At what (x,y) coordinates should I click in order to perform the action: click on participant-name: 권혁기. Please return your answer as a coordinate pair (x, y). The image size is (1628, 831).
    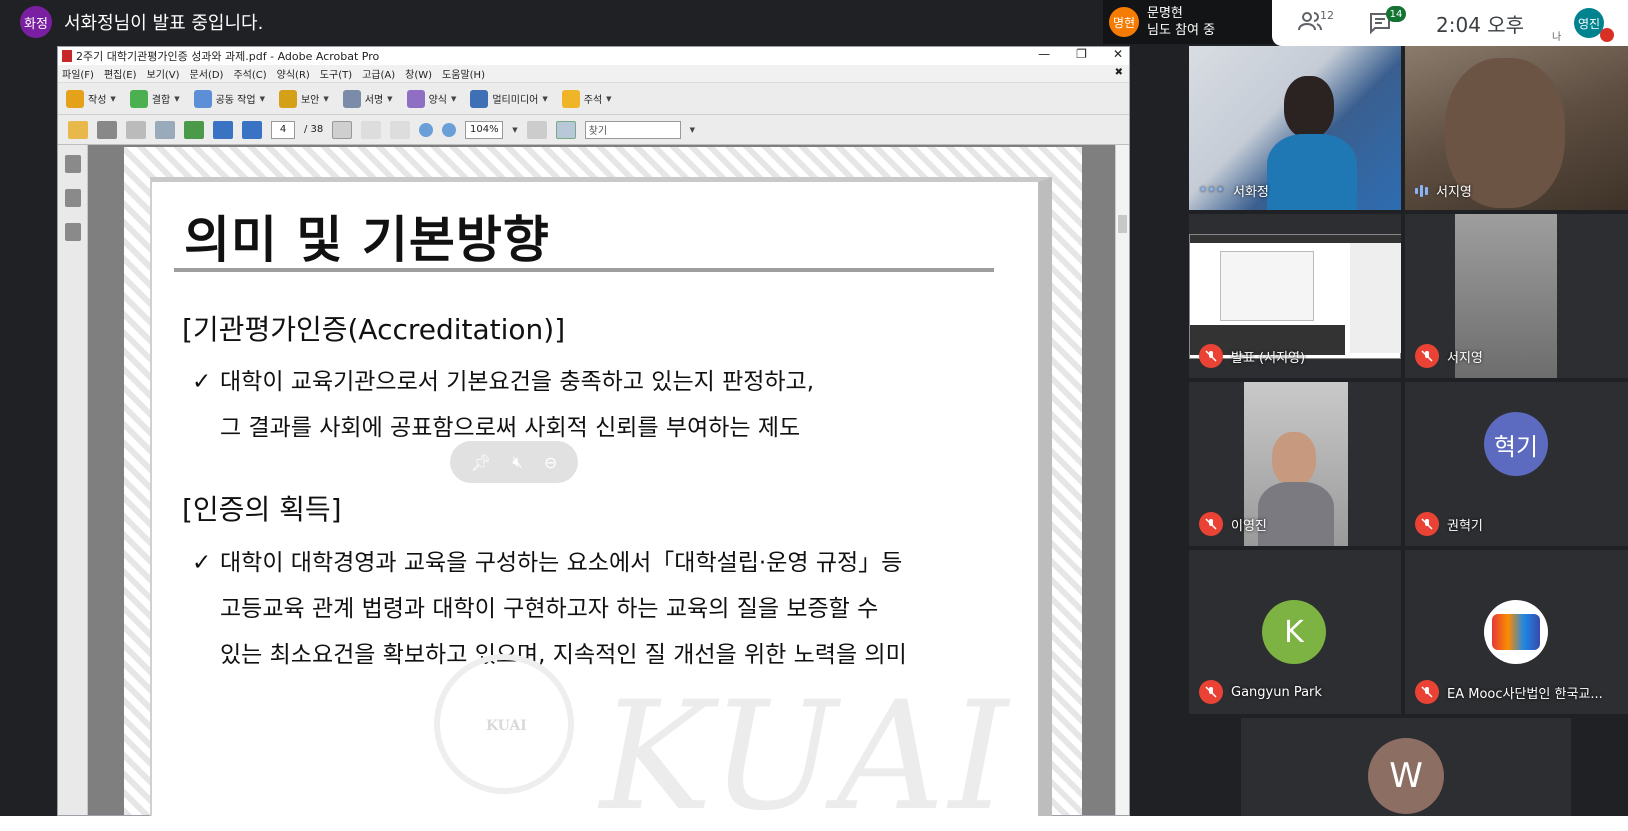
    Looking at the image, I should click on (1465, 526).